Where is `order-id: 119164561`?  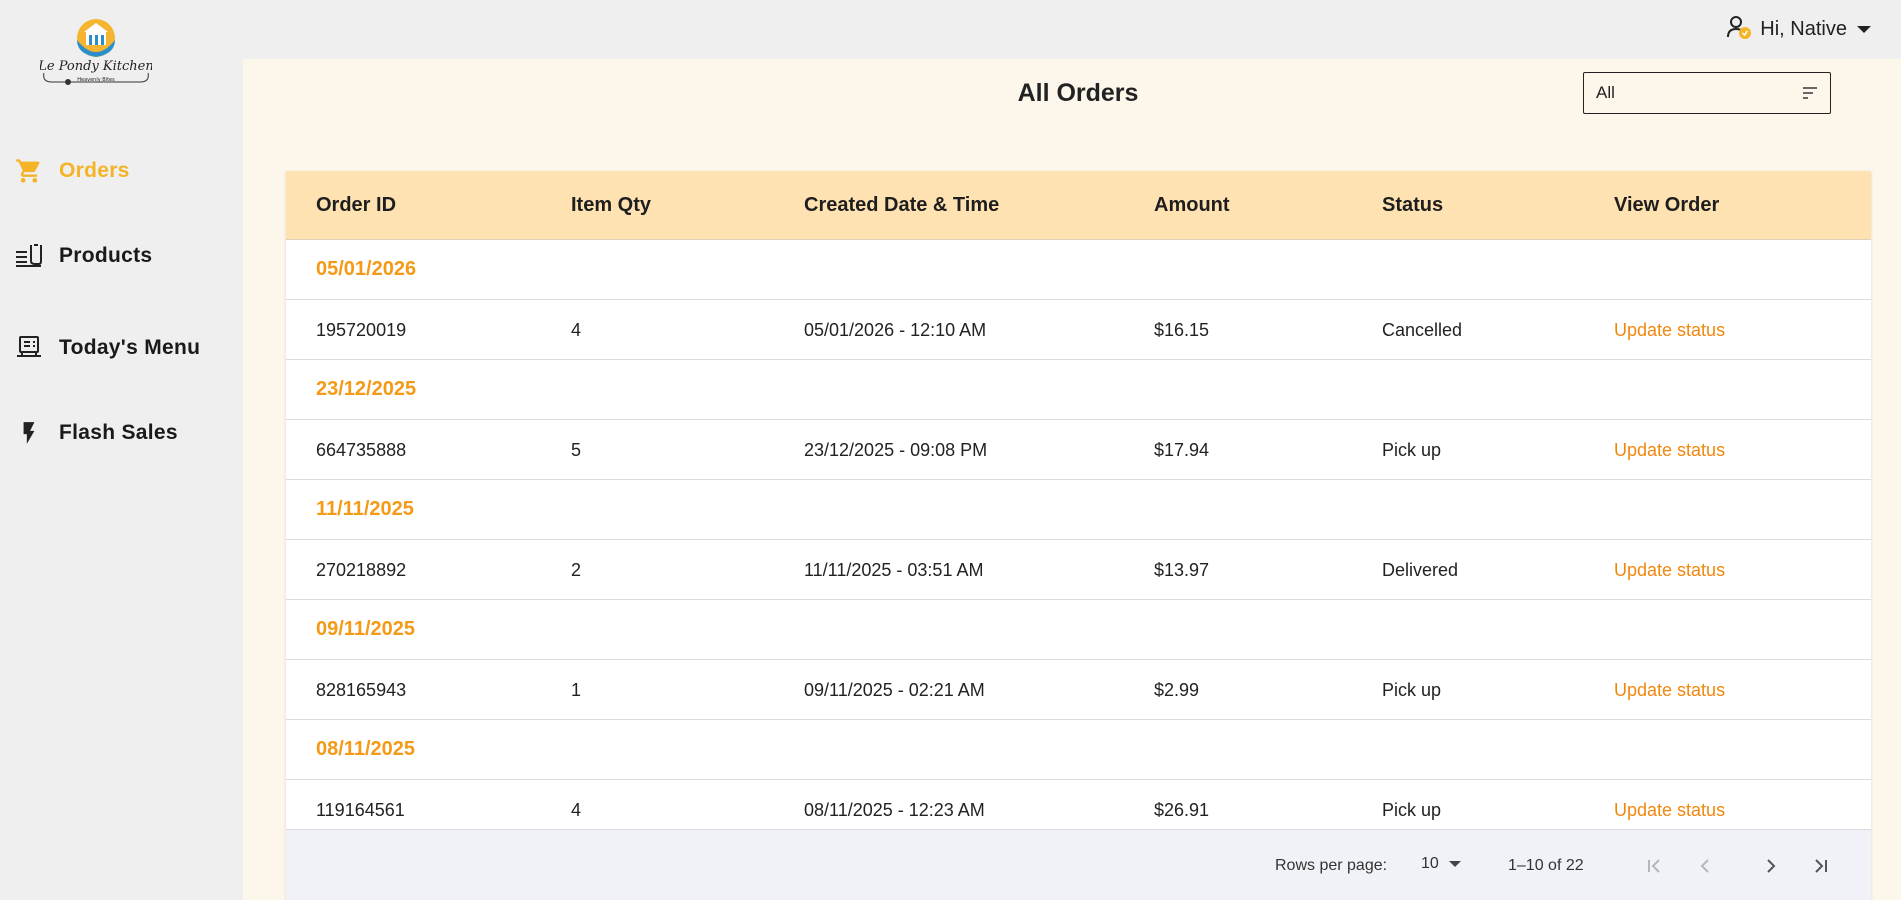
order-id: 119164561 is located at coordinates (360, 810).